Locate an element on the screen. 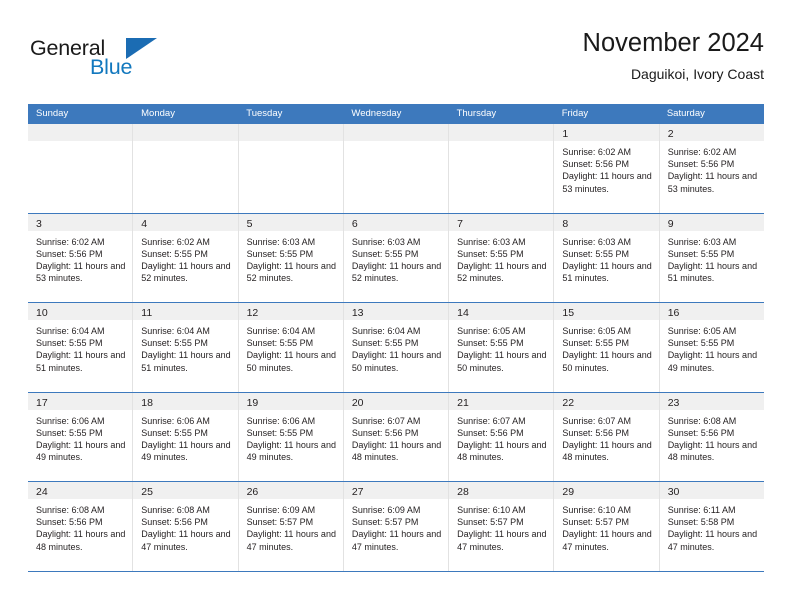  general-blue-logo: General Blue is located at coordinates (120, 62).